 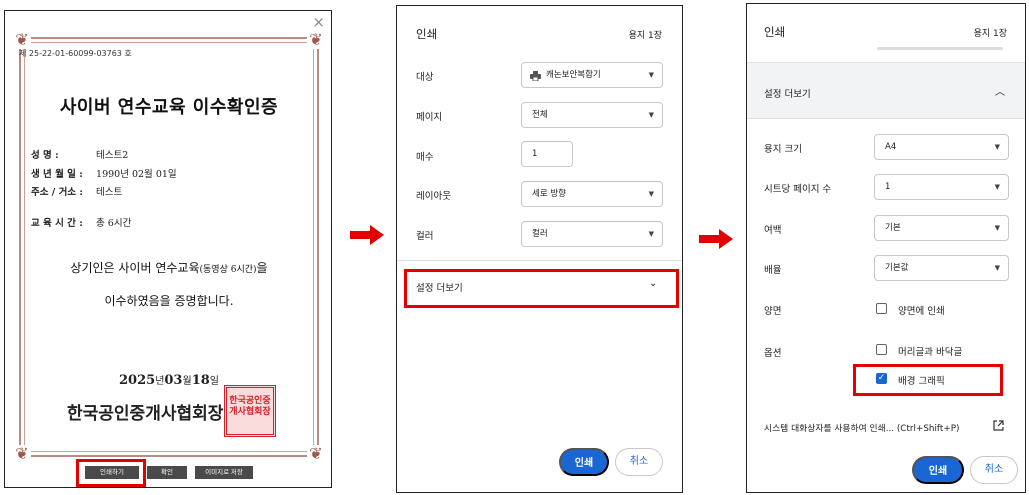 I want to click on pages-label: 페이지, so click(x=429, y=117).